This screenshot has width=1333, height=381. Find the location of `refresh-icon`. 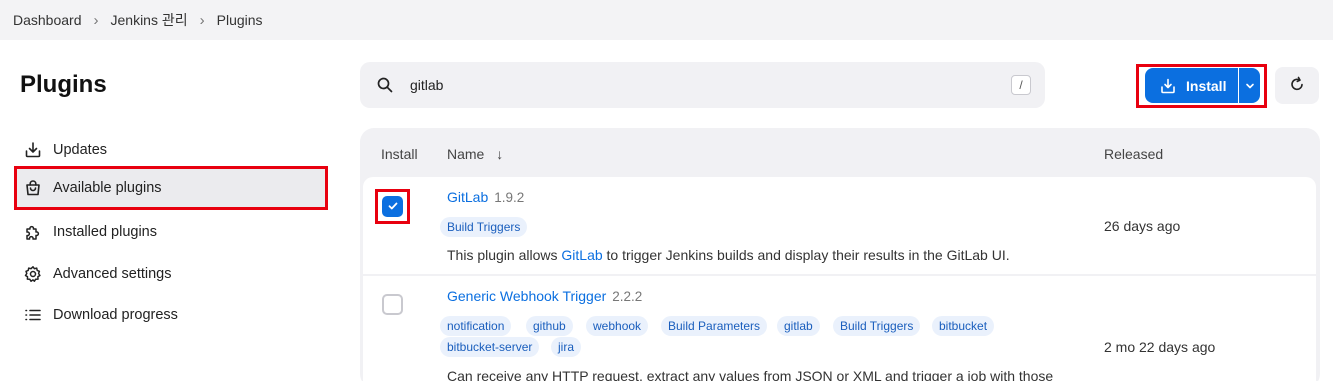

refresh-icon is located at coordinates (1297, 85).